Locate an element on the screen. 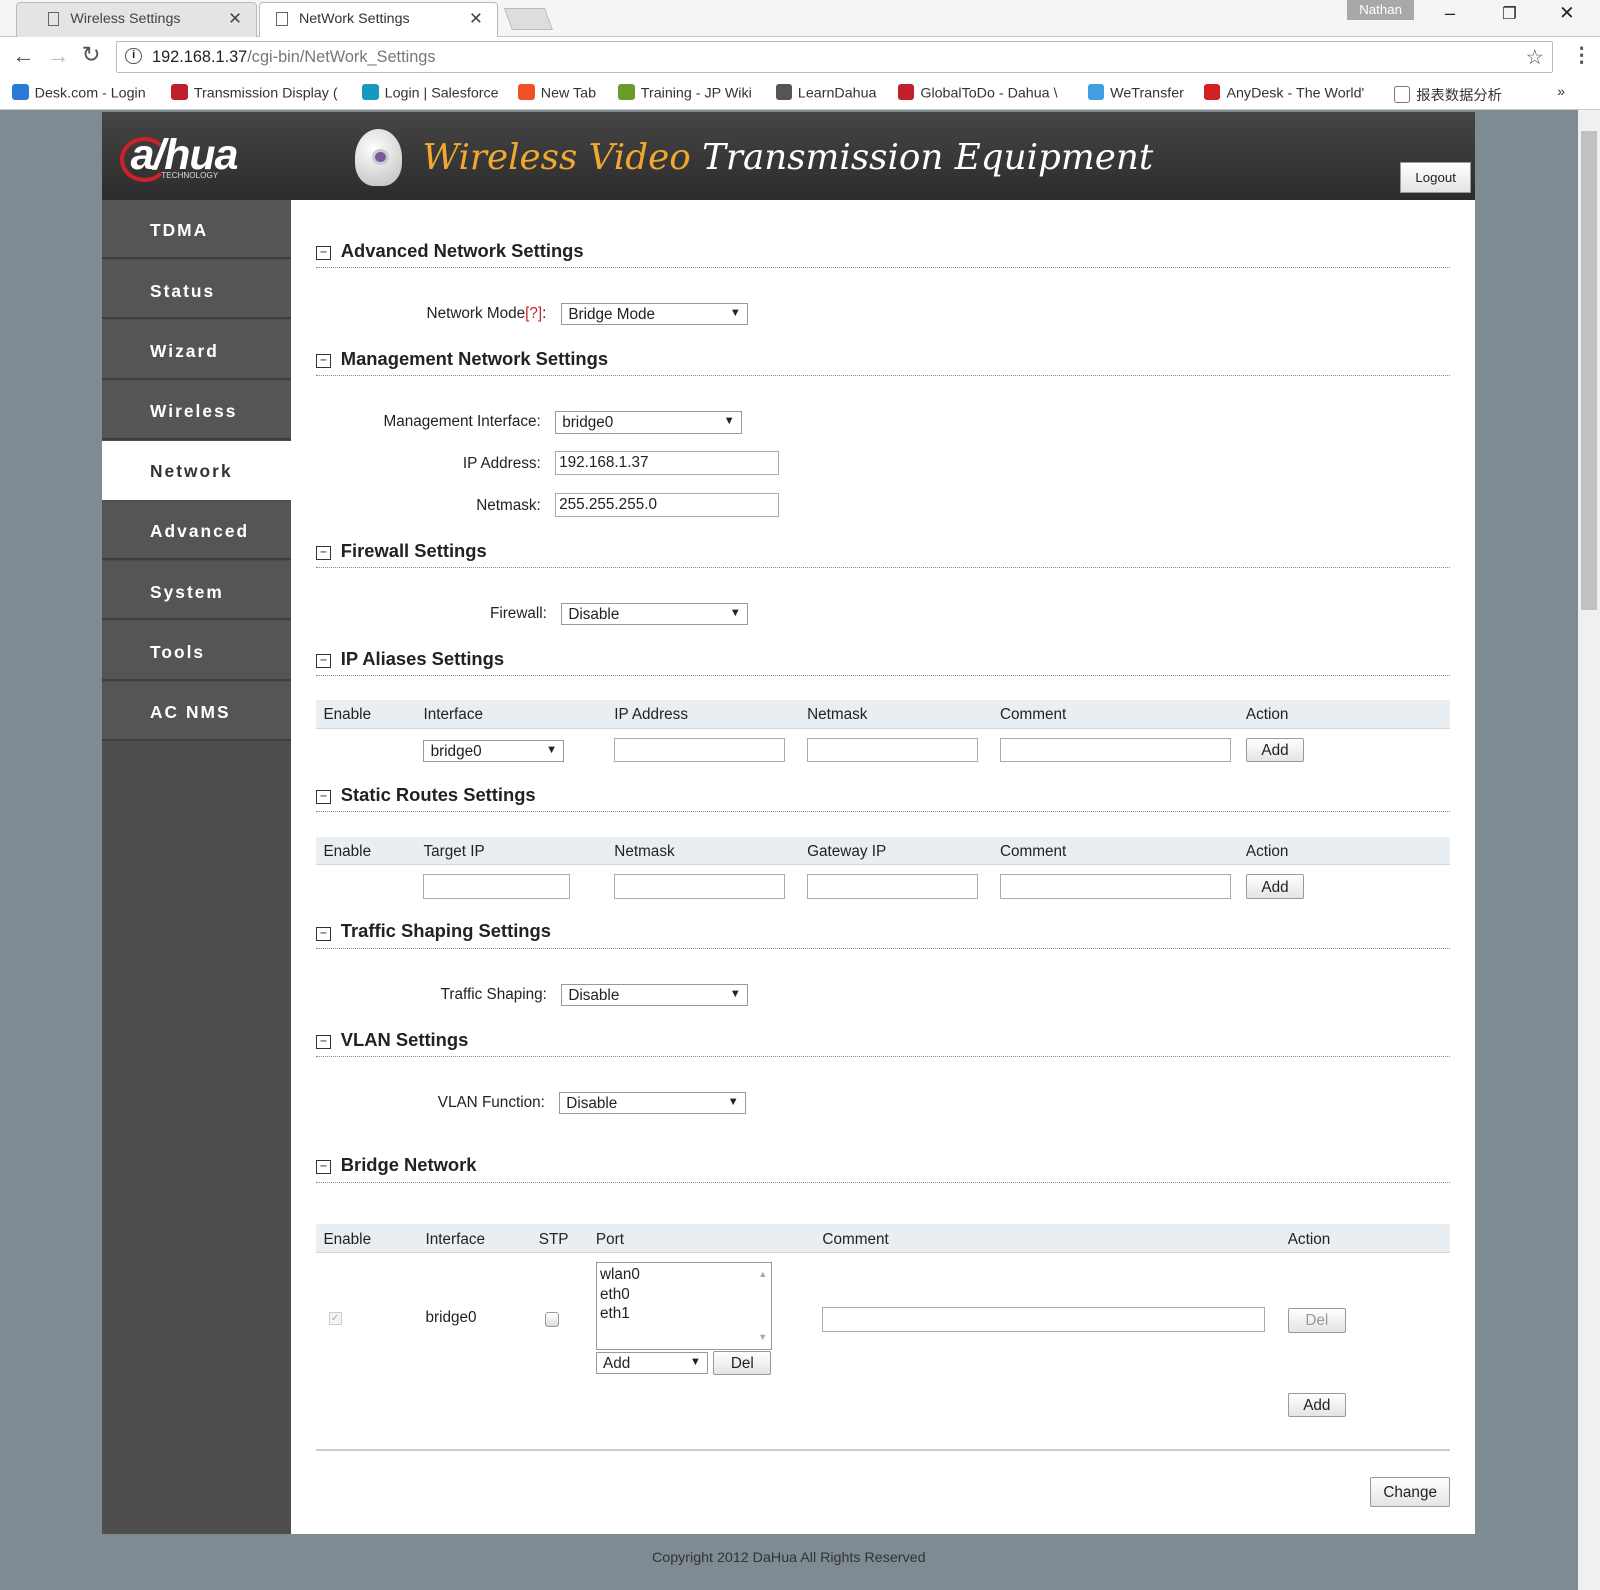  webcam-icon is located at coordinates (379, 157).